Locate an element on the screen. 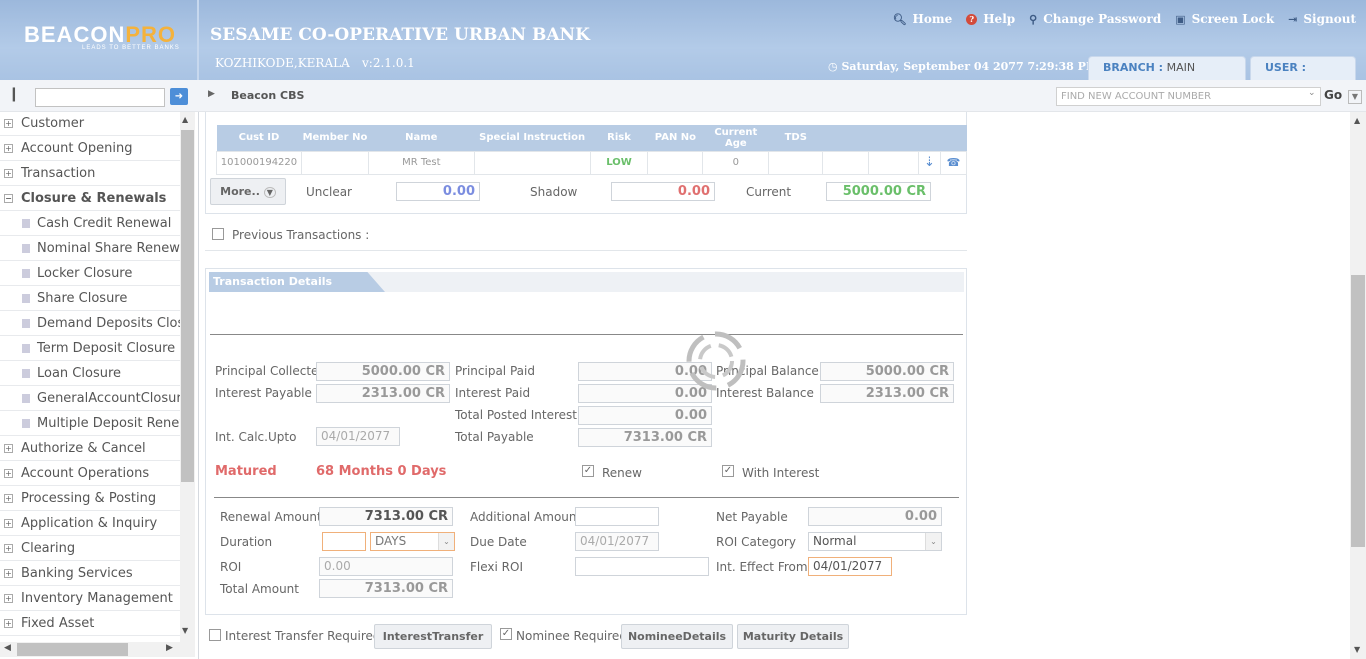 The height and width of the screenshot is (659, 1366). home-link: 🔍︎ Home is located at coordinates (923, 19).